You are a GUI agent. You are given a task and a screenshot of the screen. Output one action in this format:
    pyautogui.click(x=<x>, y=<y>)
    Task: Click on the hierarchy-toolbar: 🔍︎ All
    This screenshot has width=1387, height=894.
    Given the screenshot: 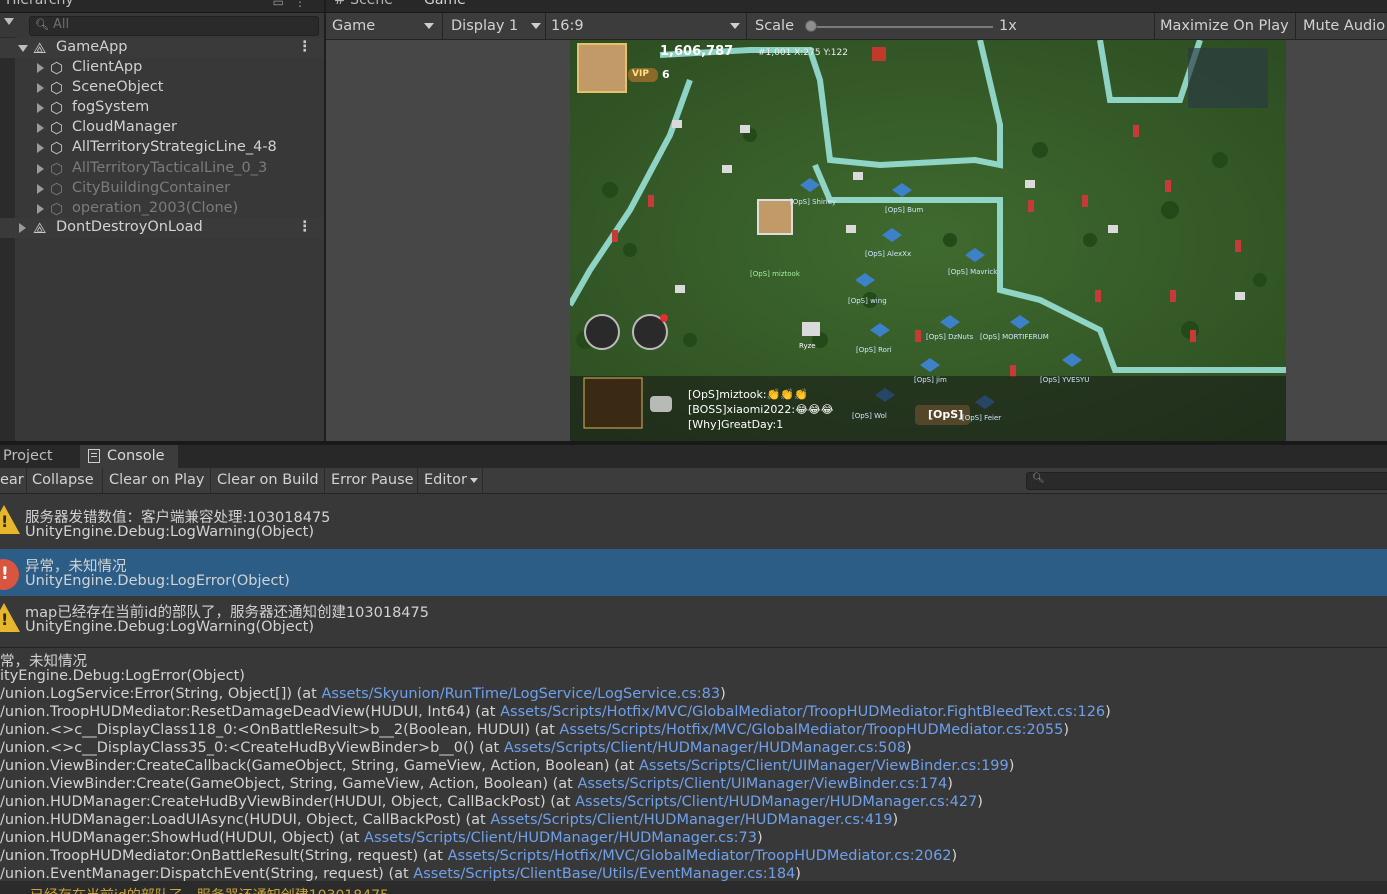 What is the action you would take?
    pyautogui.click(x=162, y=25)
    